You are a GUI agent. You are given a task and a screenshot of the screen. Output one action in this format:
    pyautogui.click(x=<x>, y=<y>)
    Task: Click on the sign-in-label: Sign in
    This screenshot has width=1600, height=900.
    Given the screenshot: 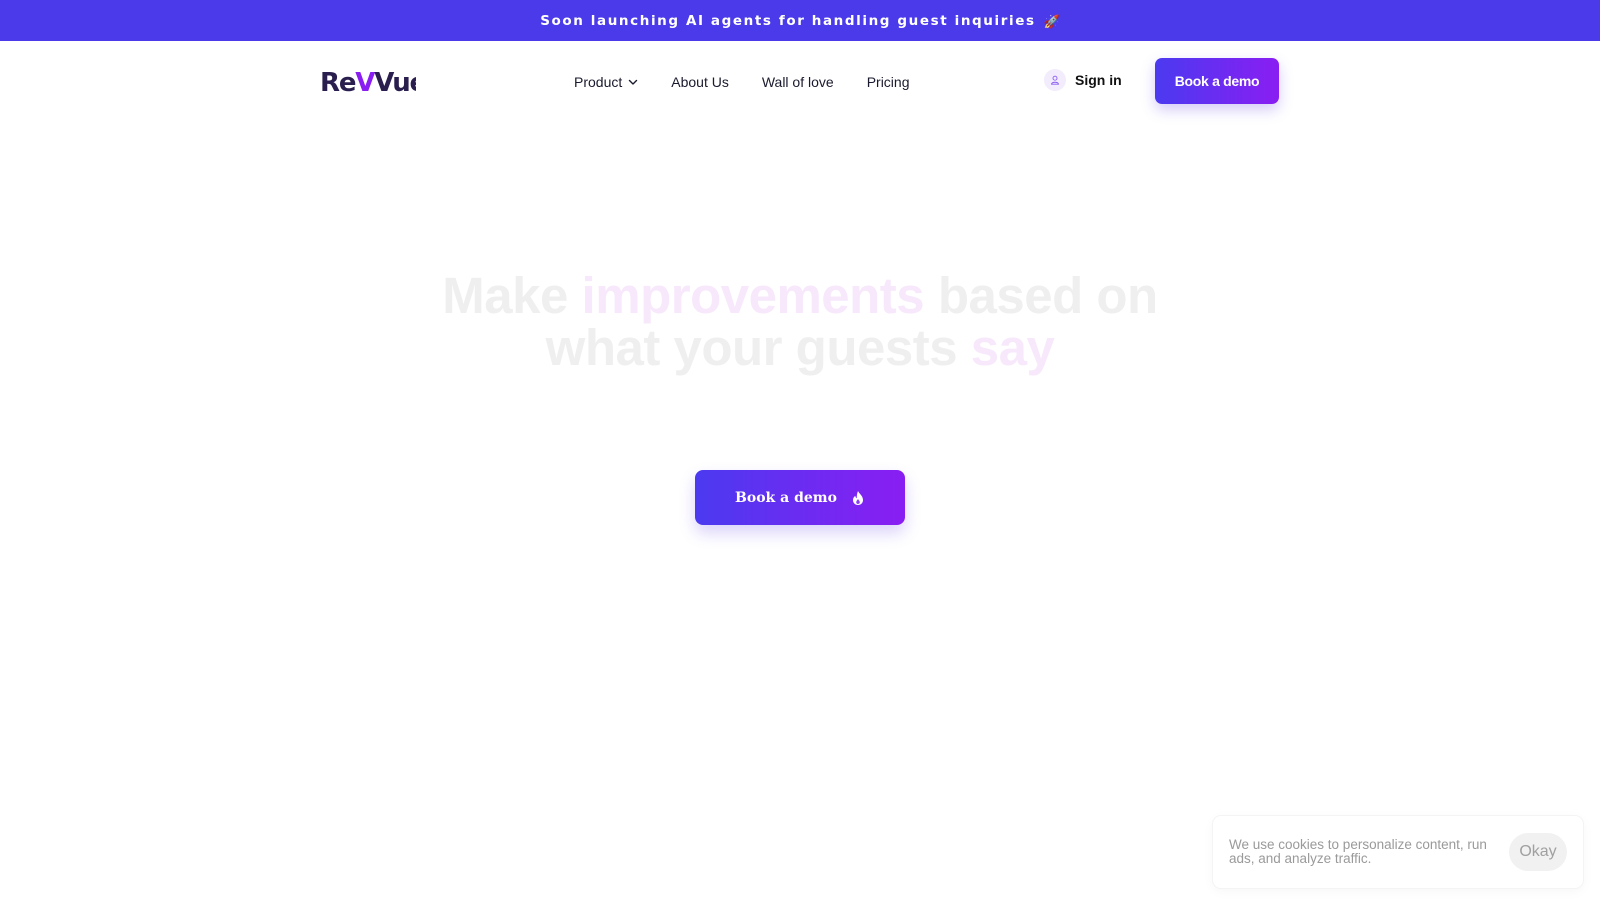 What is the action you would take?
    pyautogui.click(x=1098, y=80)
    